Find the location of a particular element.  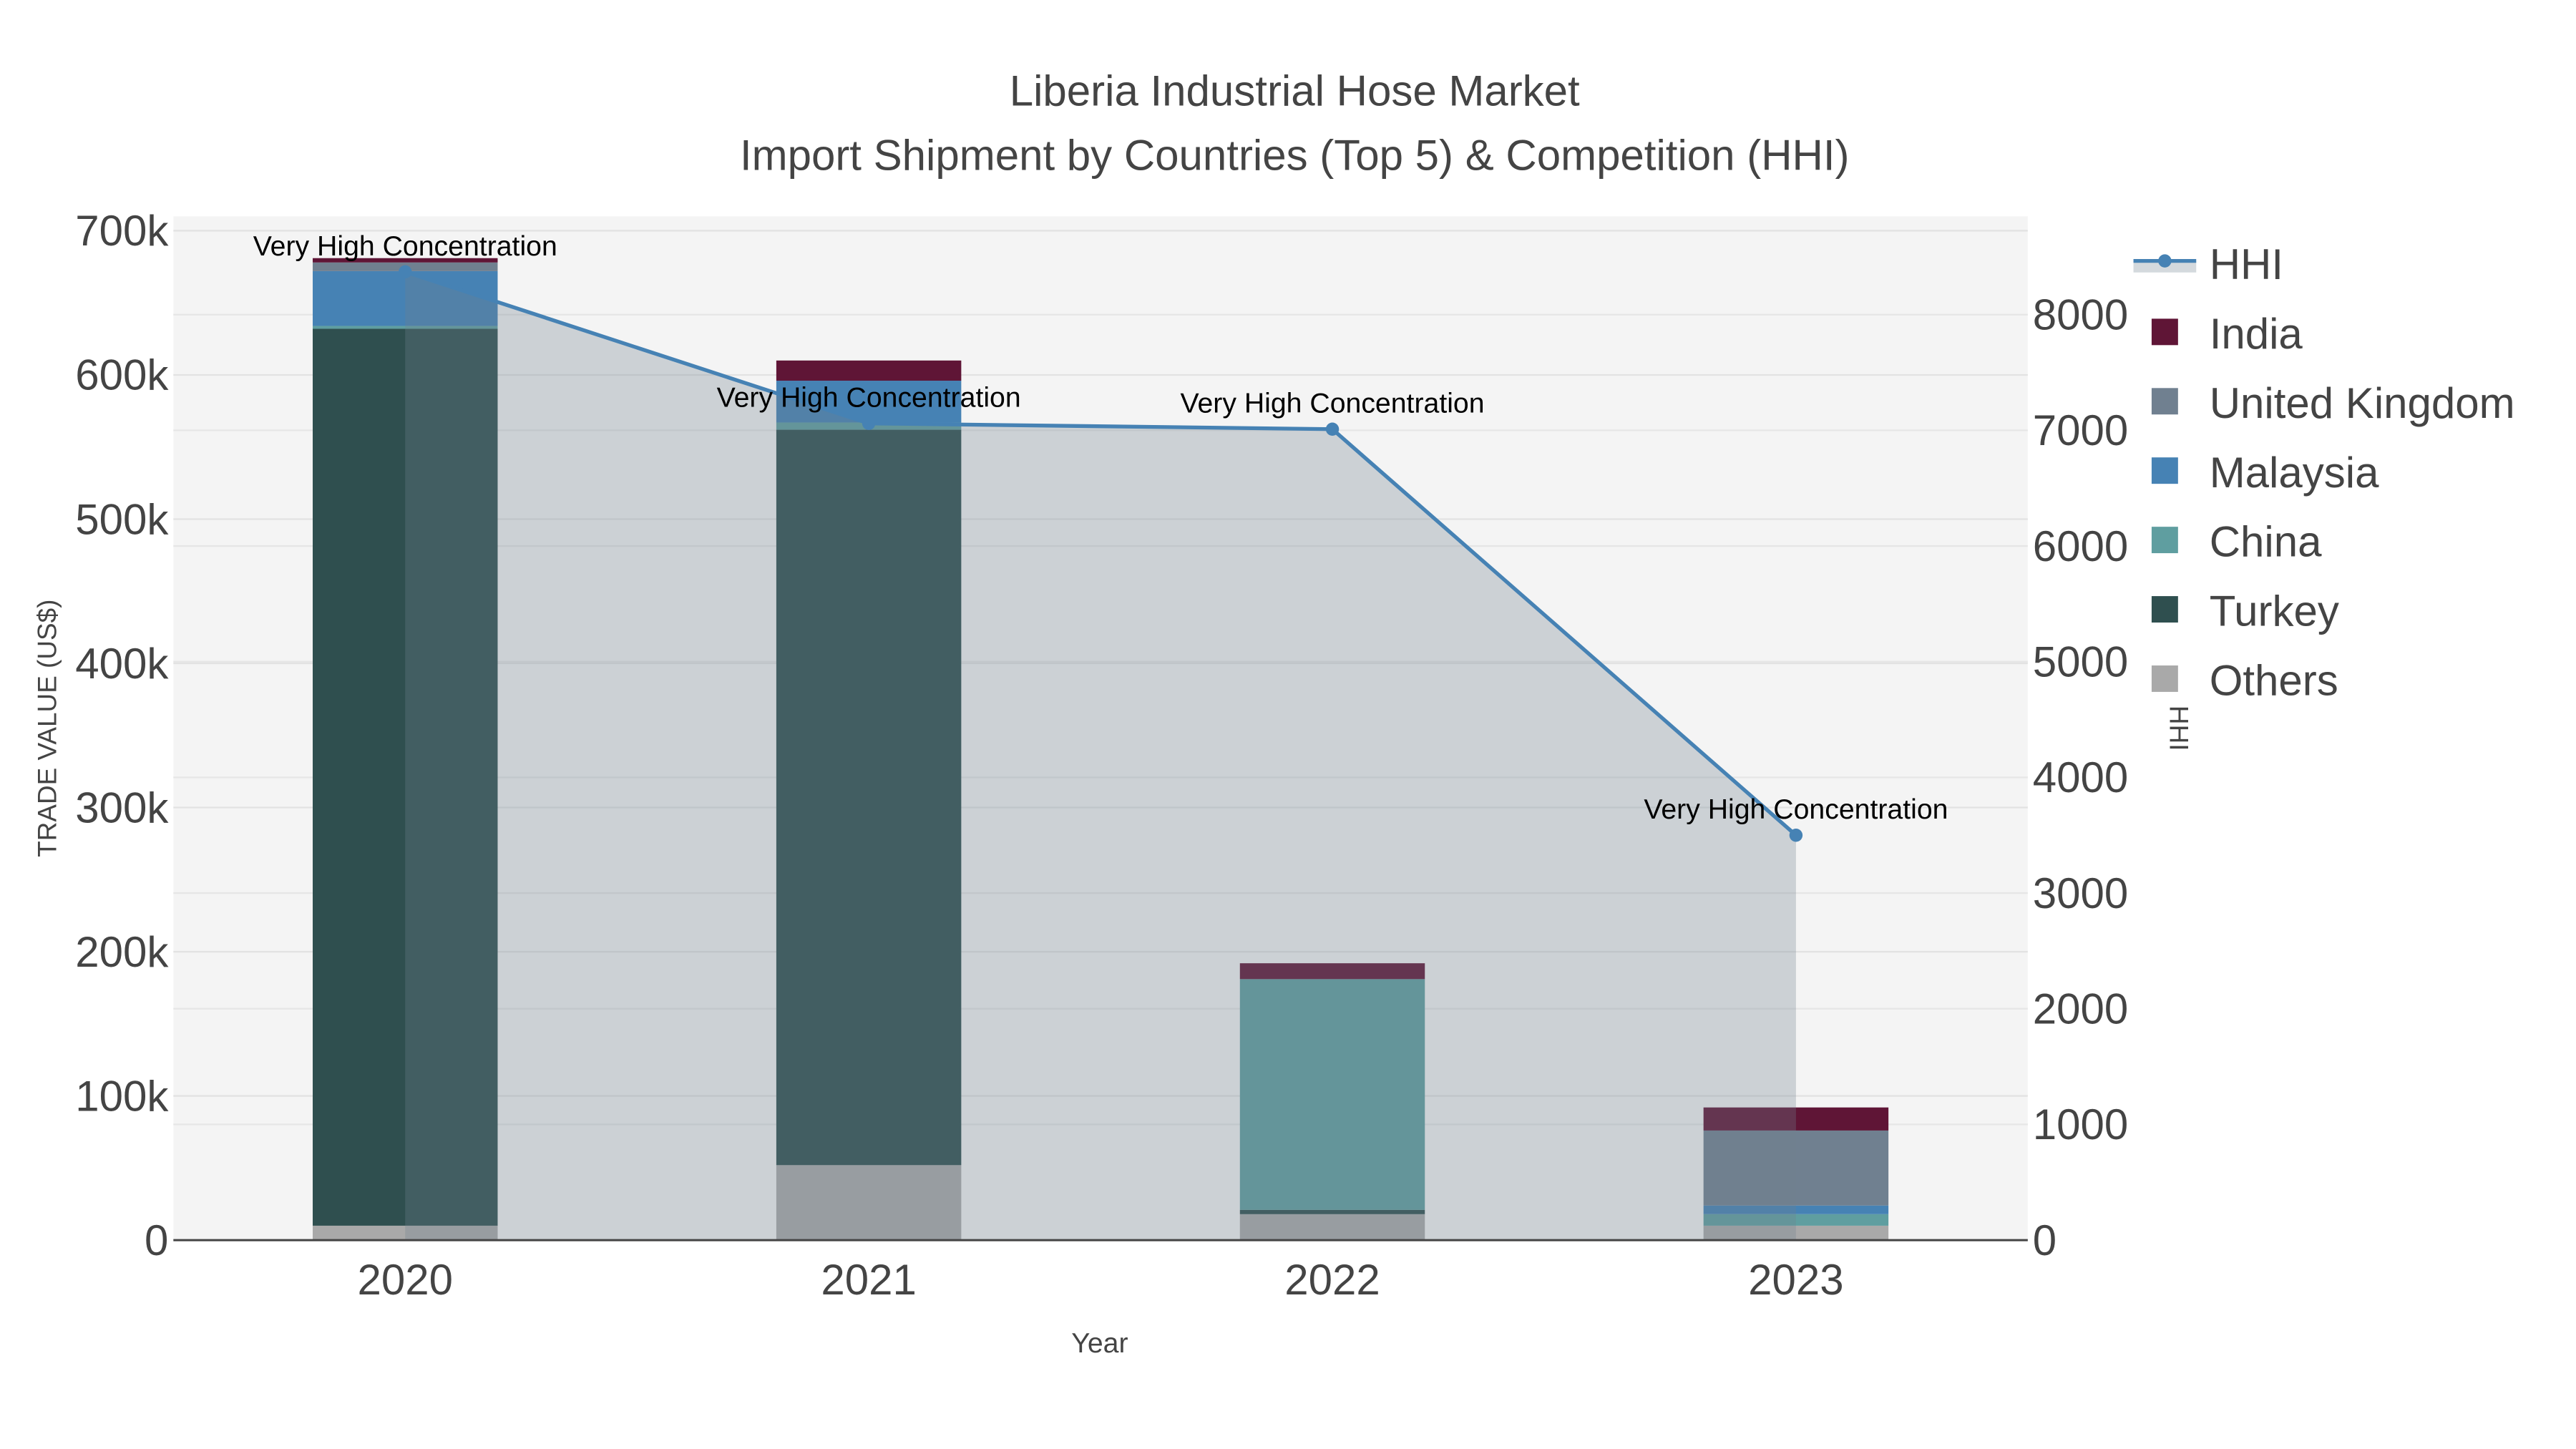

x-tick-label: 2023 is located at coordinates (1796, 1280).